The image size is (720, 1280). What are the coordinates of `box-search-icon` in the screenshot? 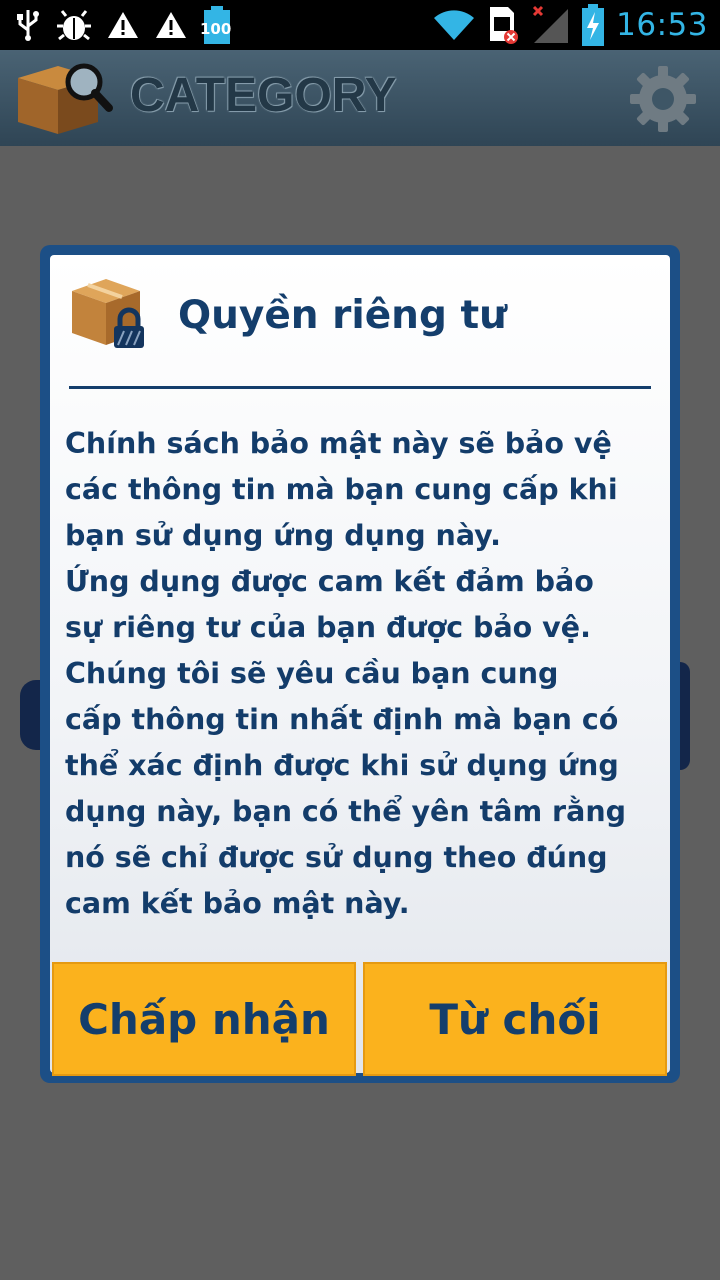 It's located at (65, 98).